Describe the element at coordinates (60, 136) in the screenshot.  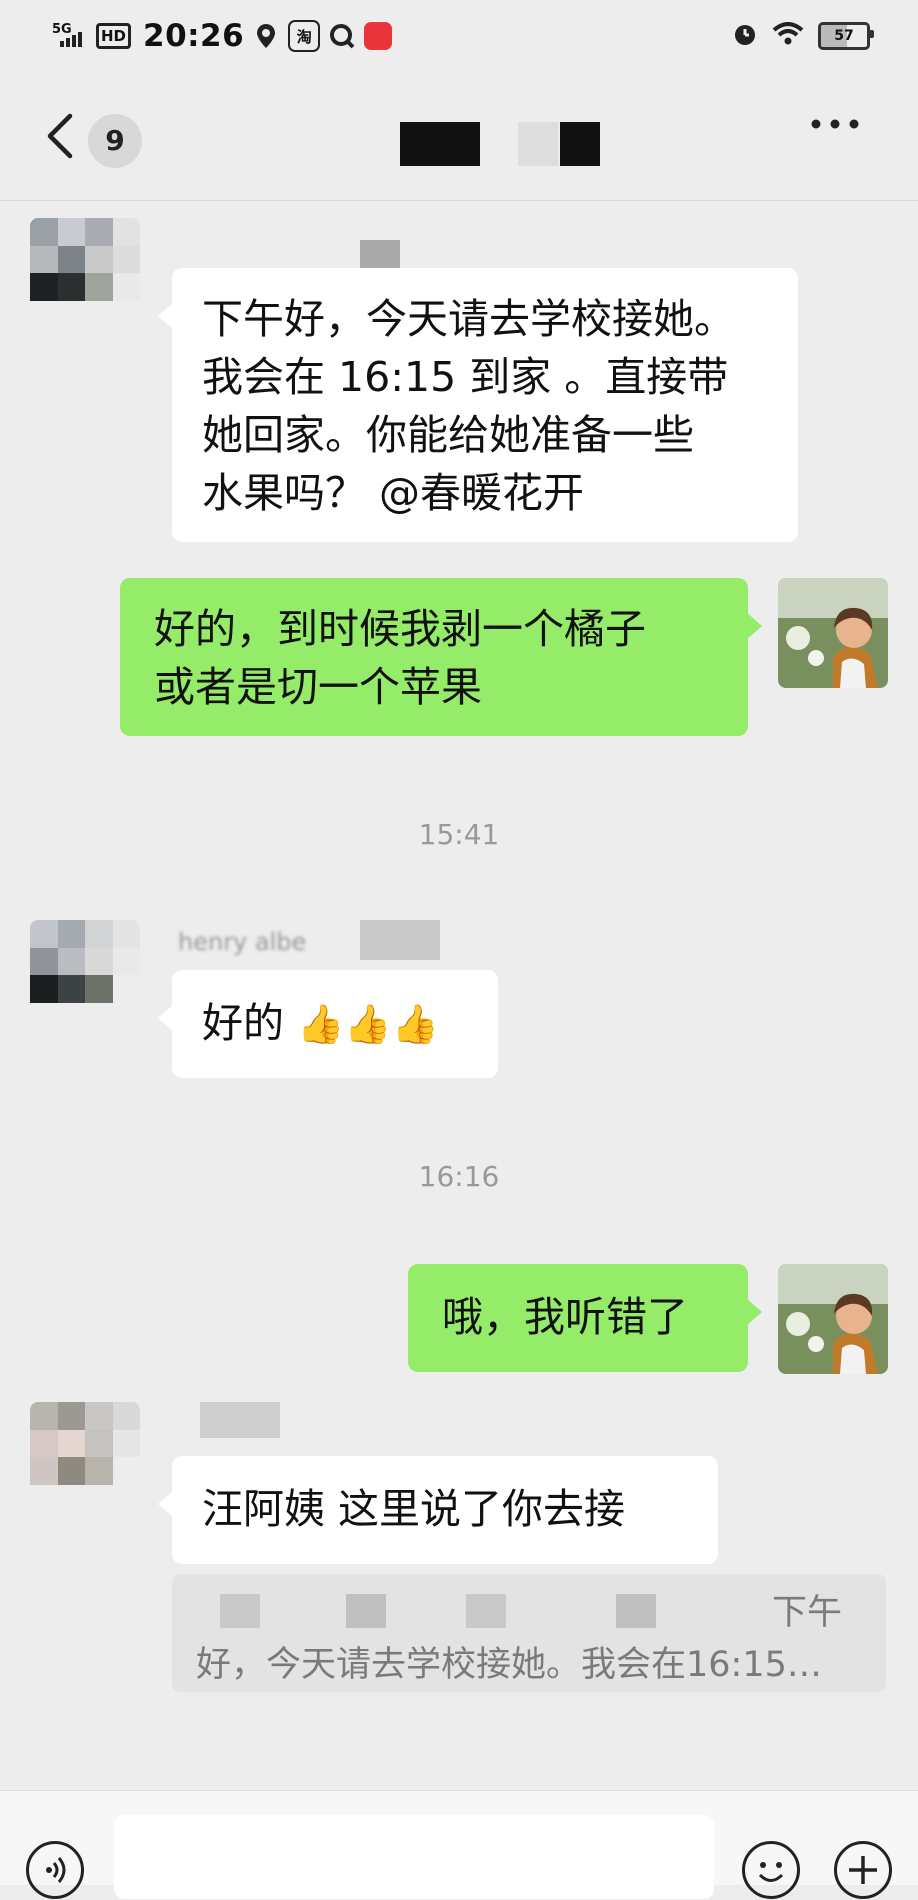
I see `back-arrow-icon` at that location.